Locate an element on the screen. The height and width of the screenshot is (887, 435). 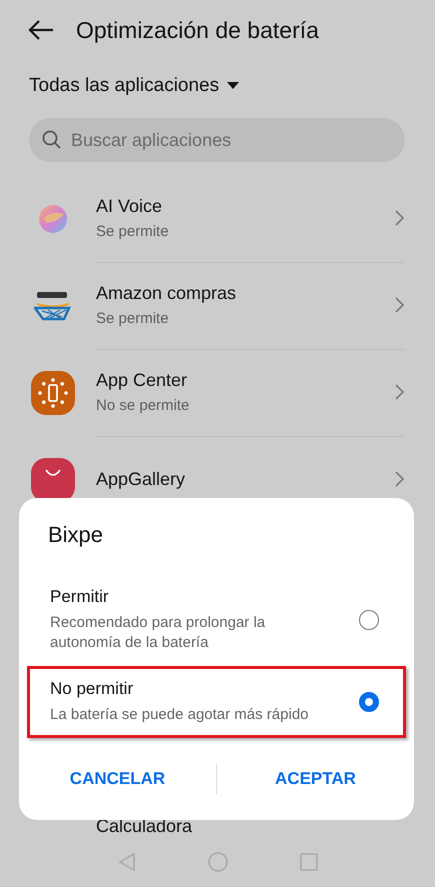
filter-dropdown: Todas las aplicaciones is located at coordinates (124, 86).